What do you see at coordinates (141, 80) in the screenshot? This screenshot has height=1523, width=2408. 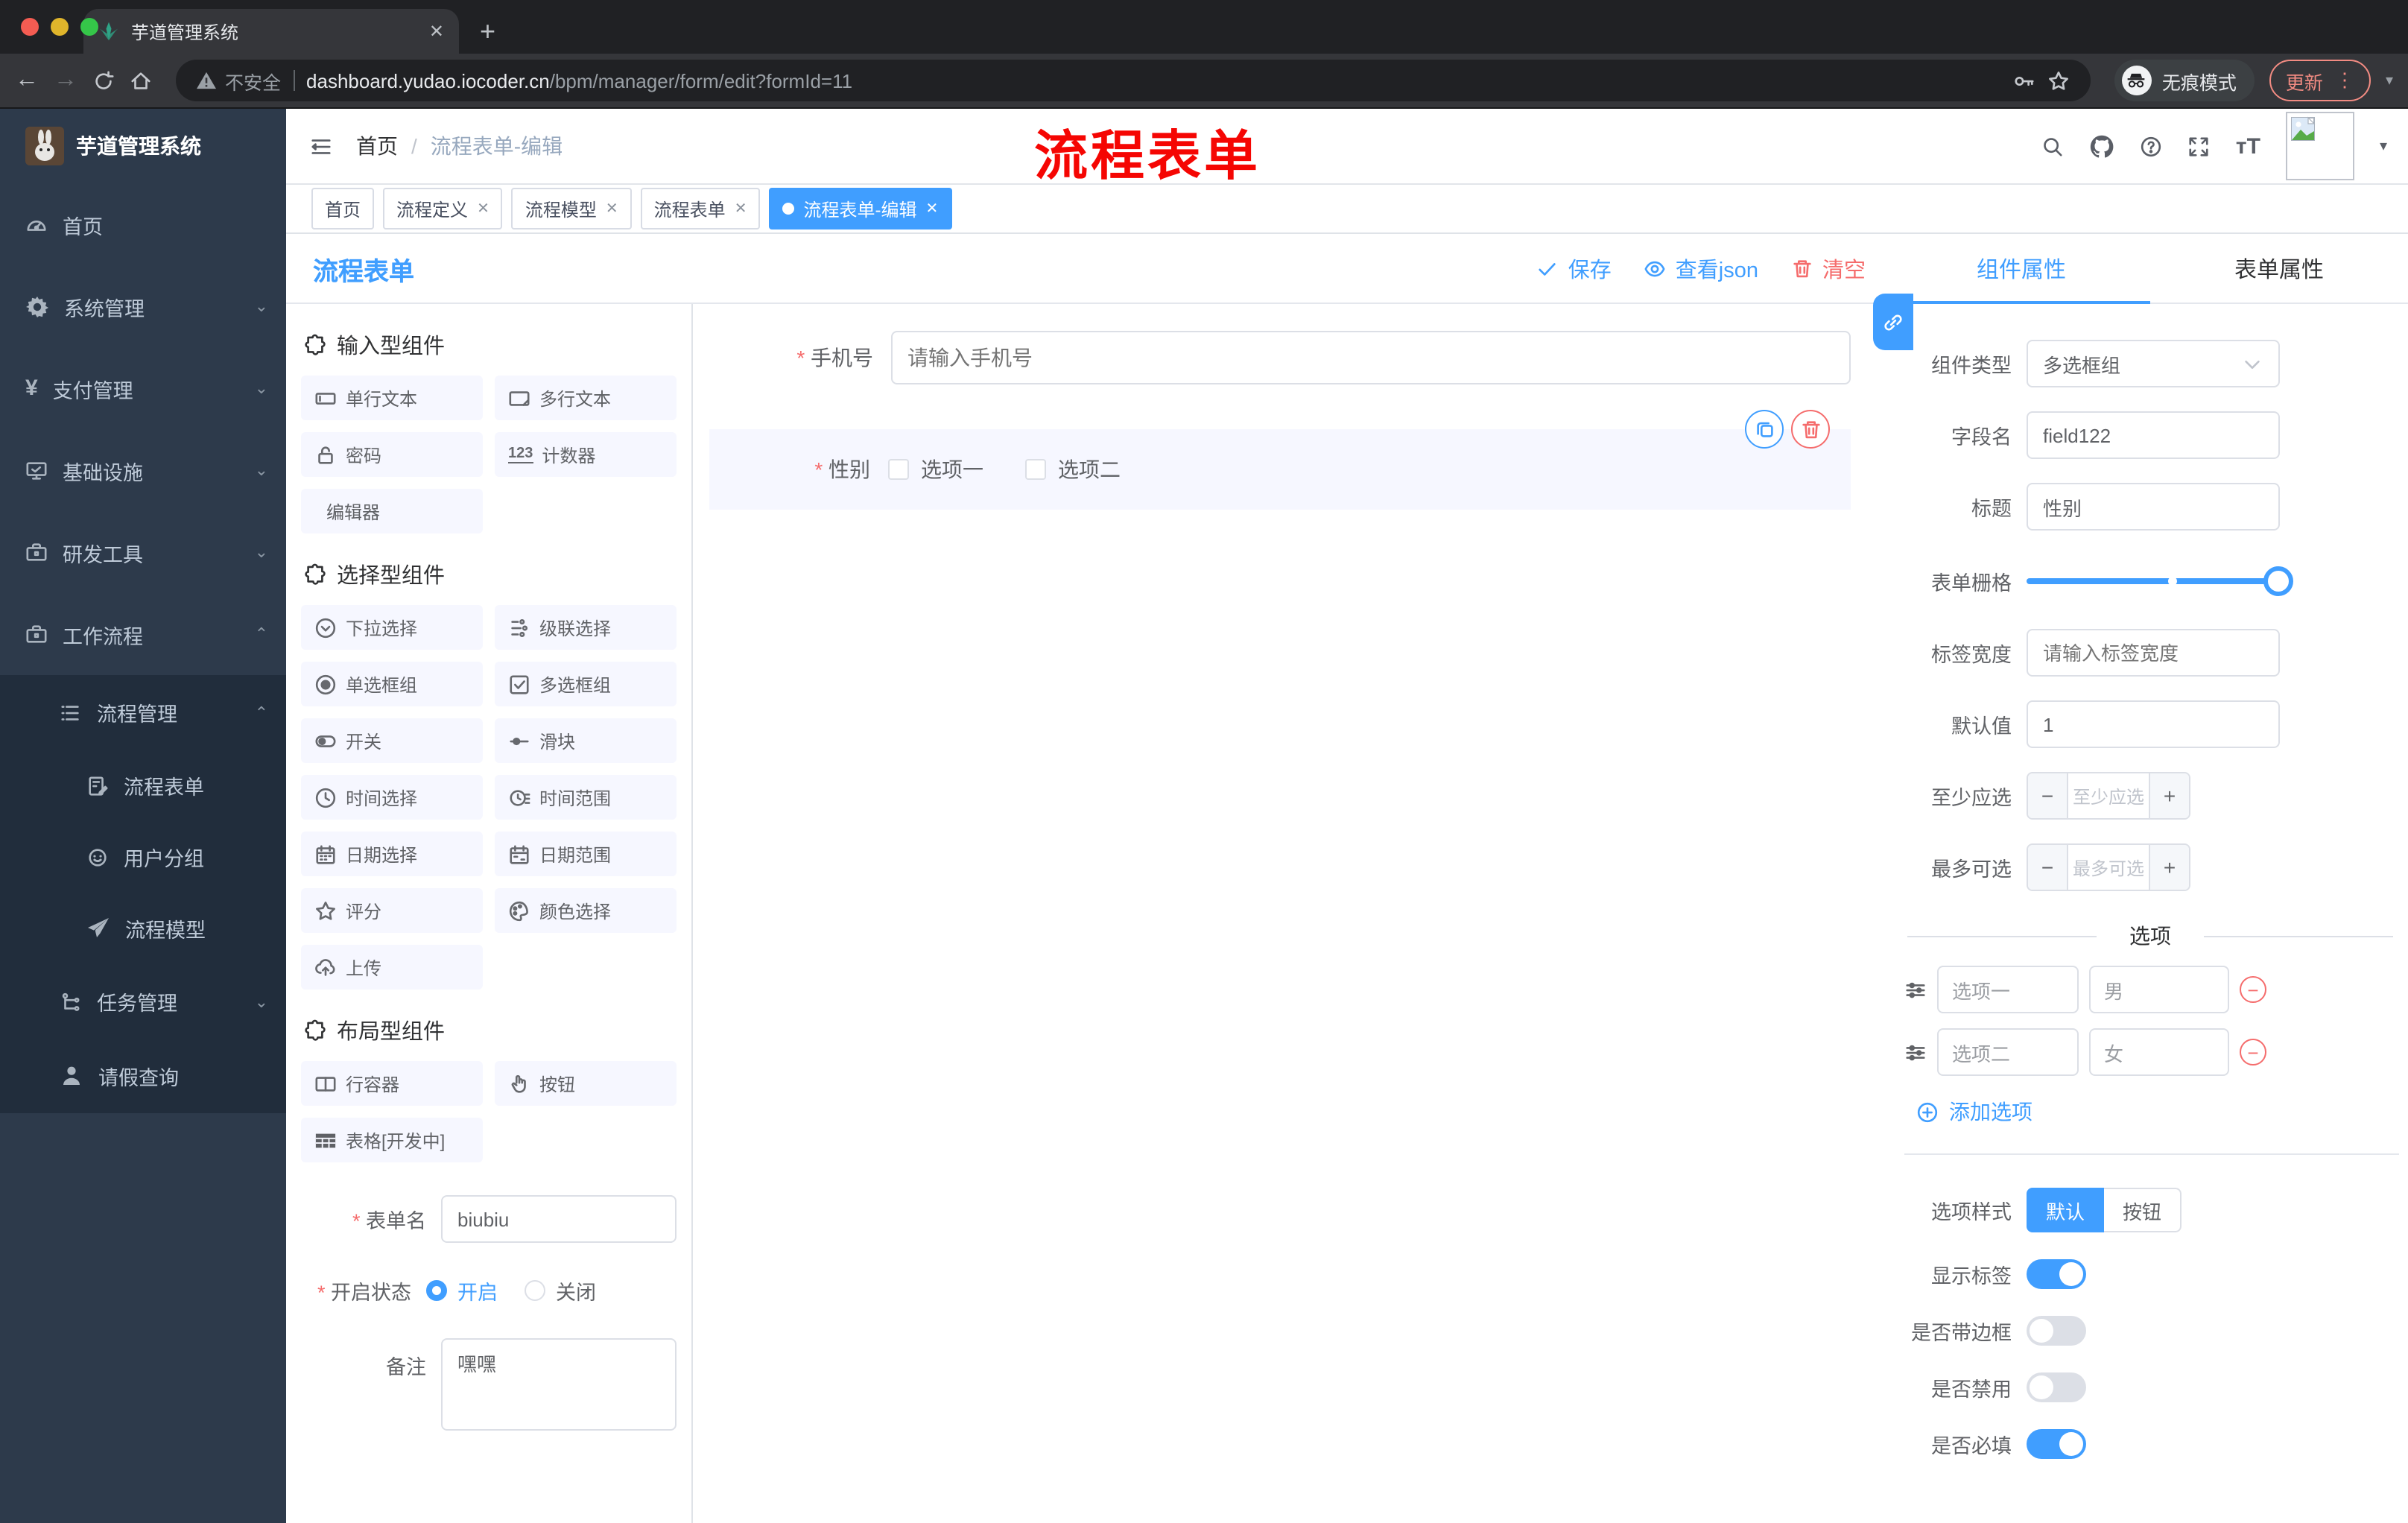 I see `home-button` at bounding box center [141, 80].